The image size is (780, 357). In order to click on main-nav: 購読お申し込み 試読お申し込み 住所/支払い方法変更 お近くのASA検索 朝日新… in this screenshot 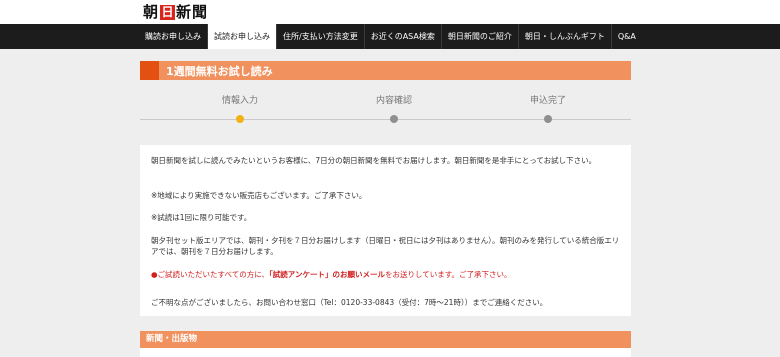, I will do `click(390, 36)`.